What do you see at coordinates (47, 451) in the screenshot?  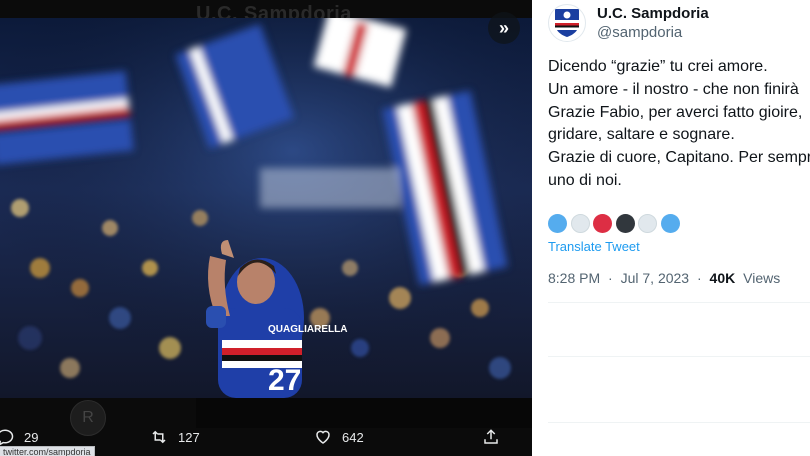 I see `status-bar-url: twitter.com/sampdoria` at bounding box center [47, 451].